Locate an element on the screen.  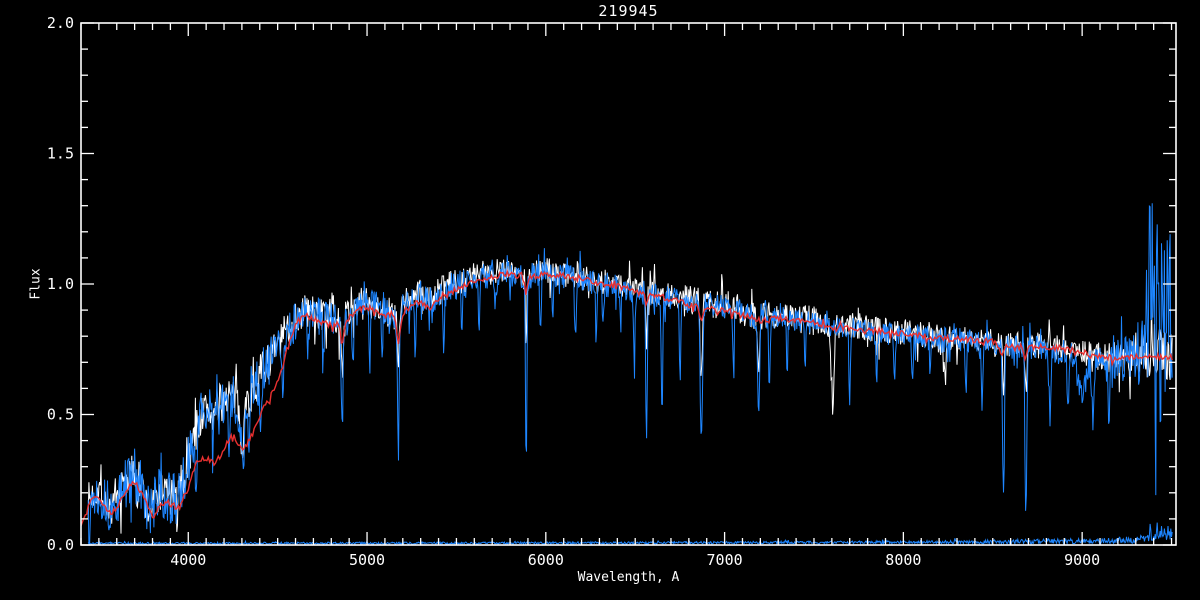
y-axis-label: Flux is located at coordinates (36, 284).